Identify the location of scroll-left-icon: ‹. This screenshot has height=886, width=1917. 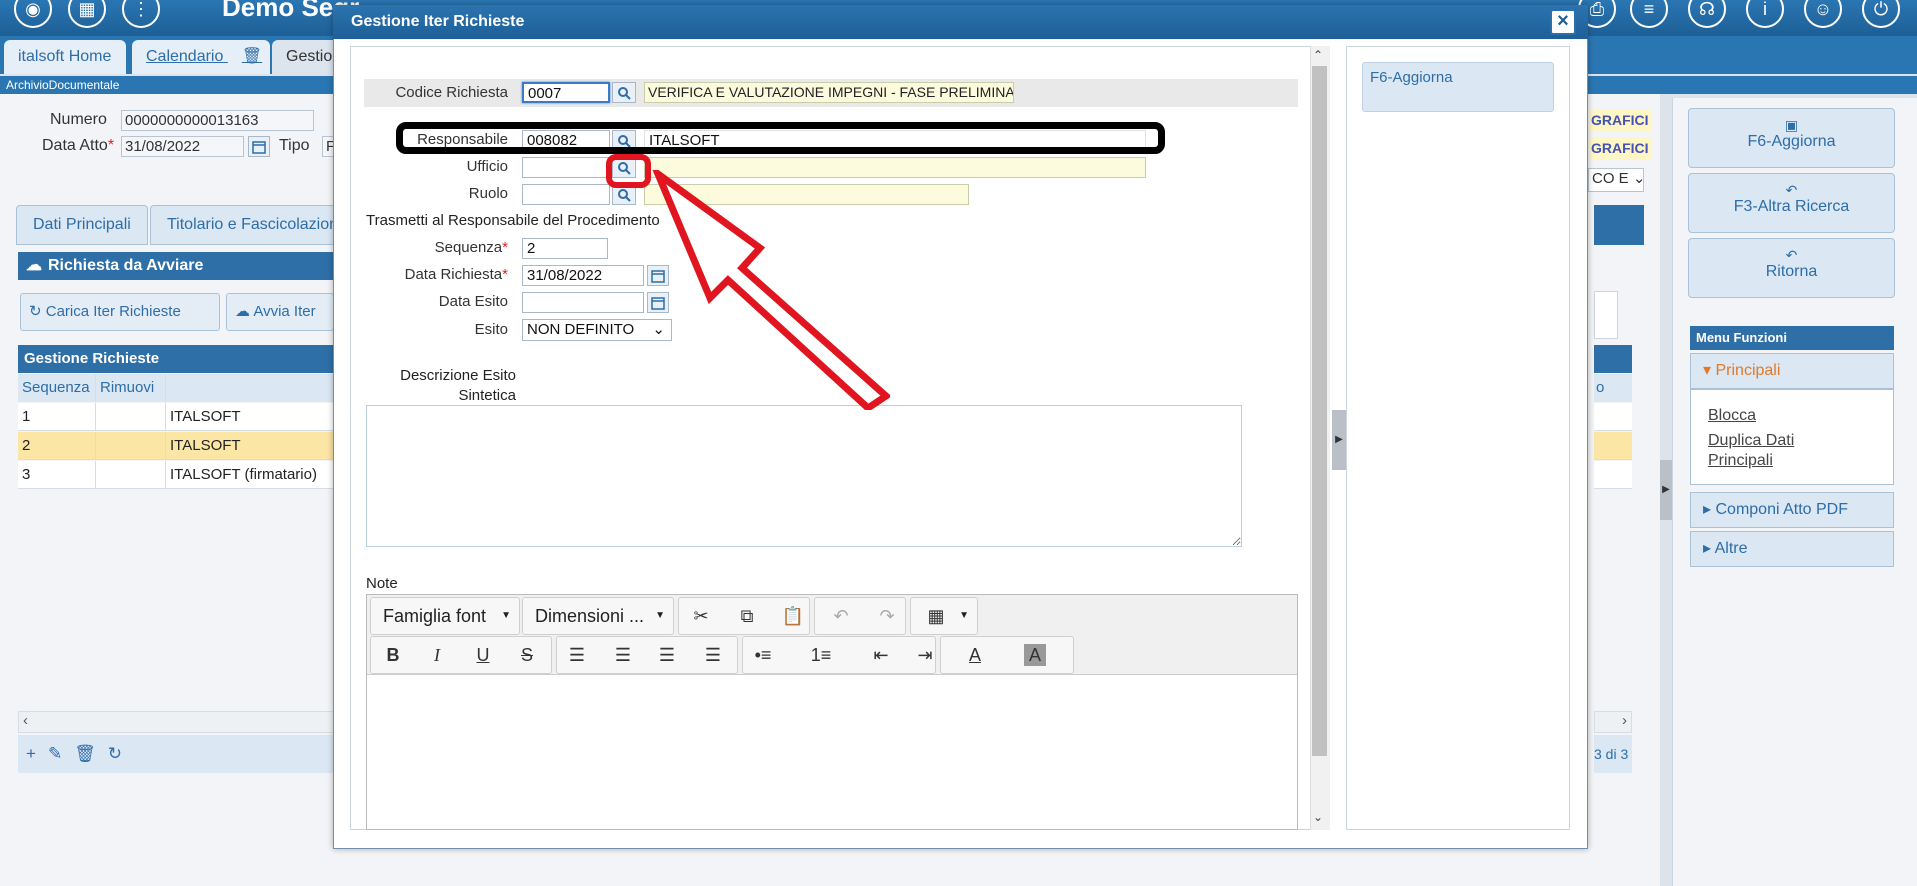
(25, 720).